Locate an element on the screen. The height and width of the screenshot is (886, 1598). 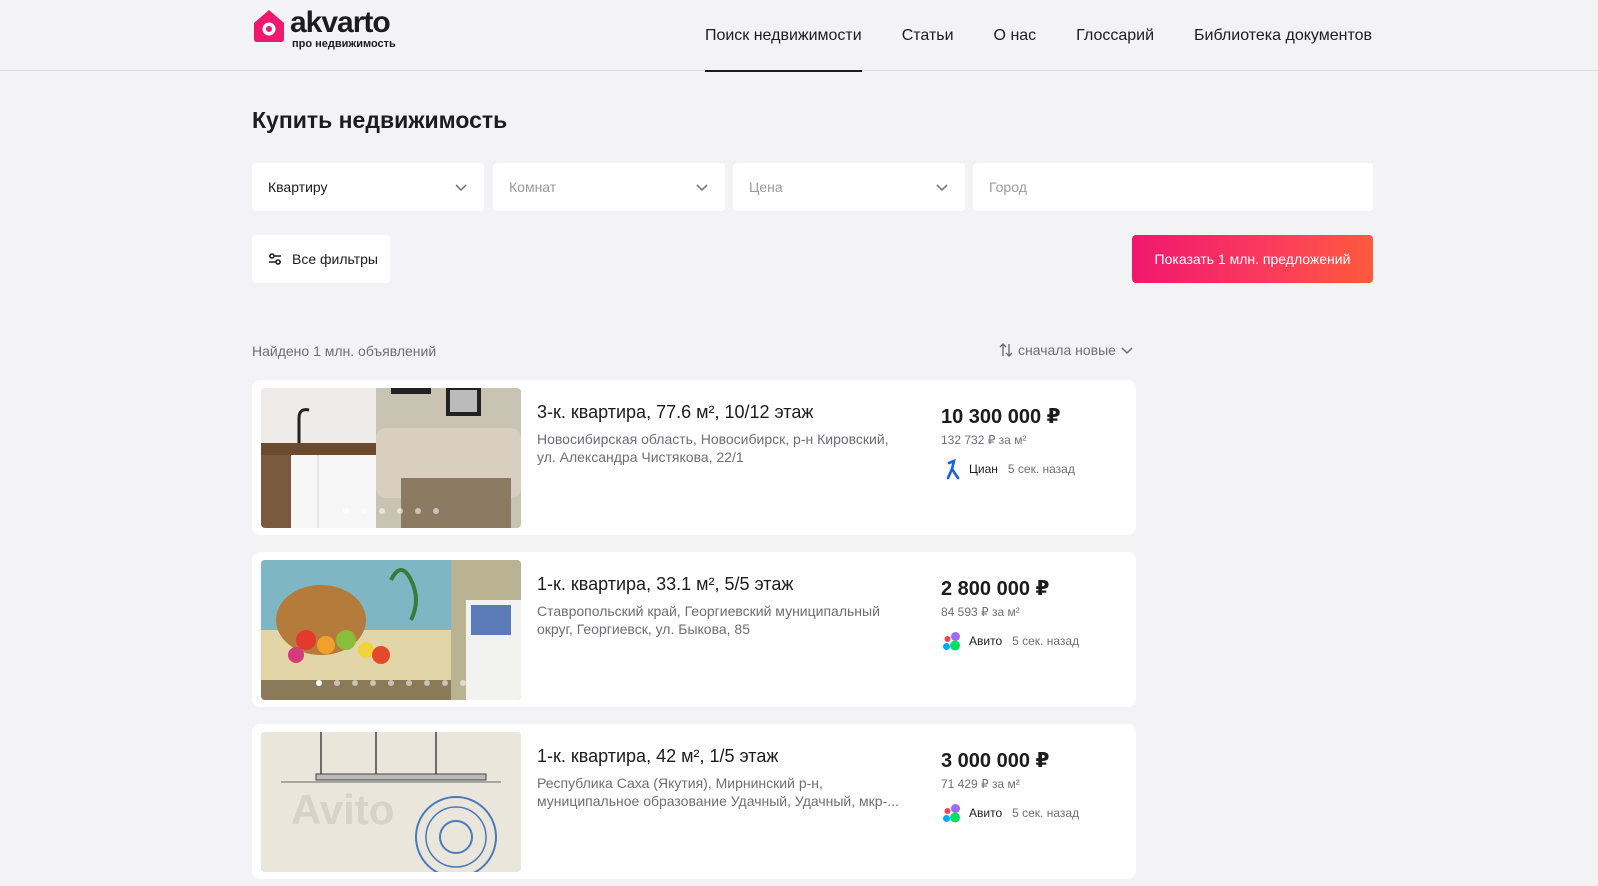
listing-title: 3-к. квартира, 77.6 м², 10/12 этаж is located at coordinates (675, 412).